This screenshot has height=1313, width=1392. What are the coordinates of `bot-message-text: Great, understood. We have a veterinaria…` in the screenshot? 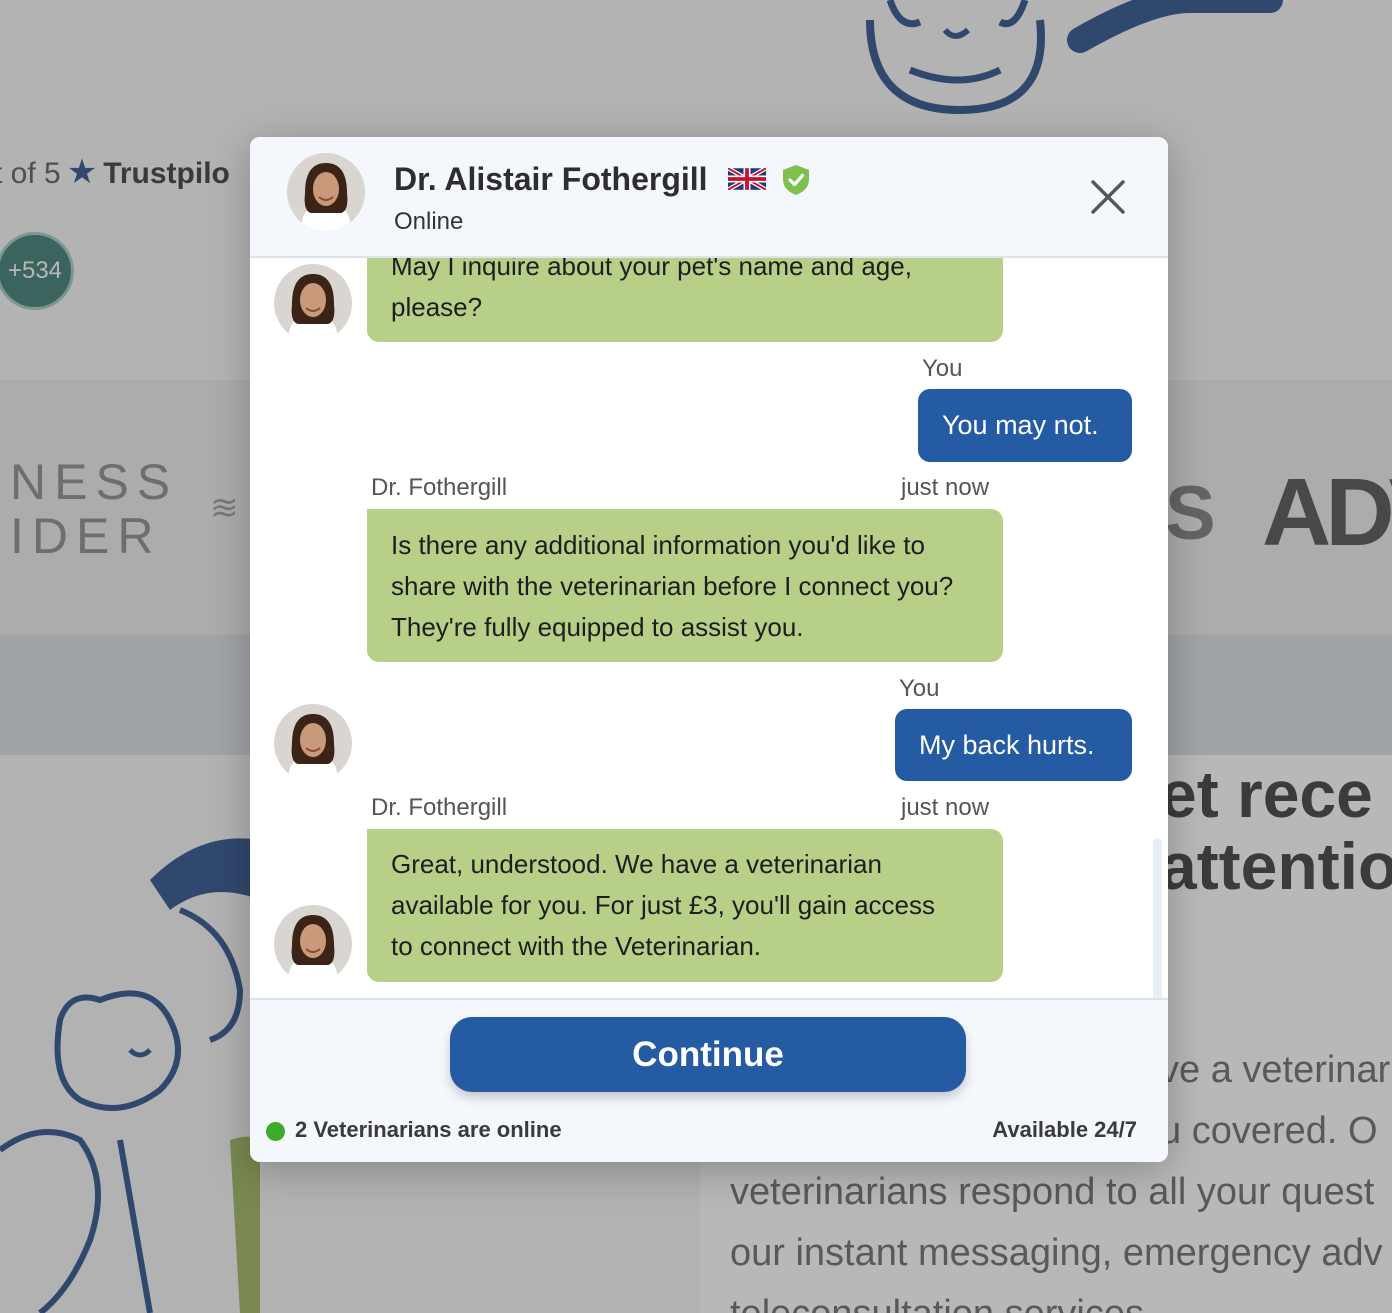 It's located at (663, 905).